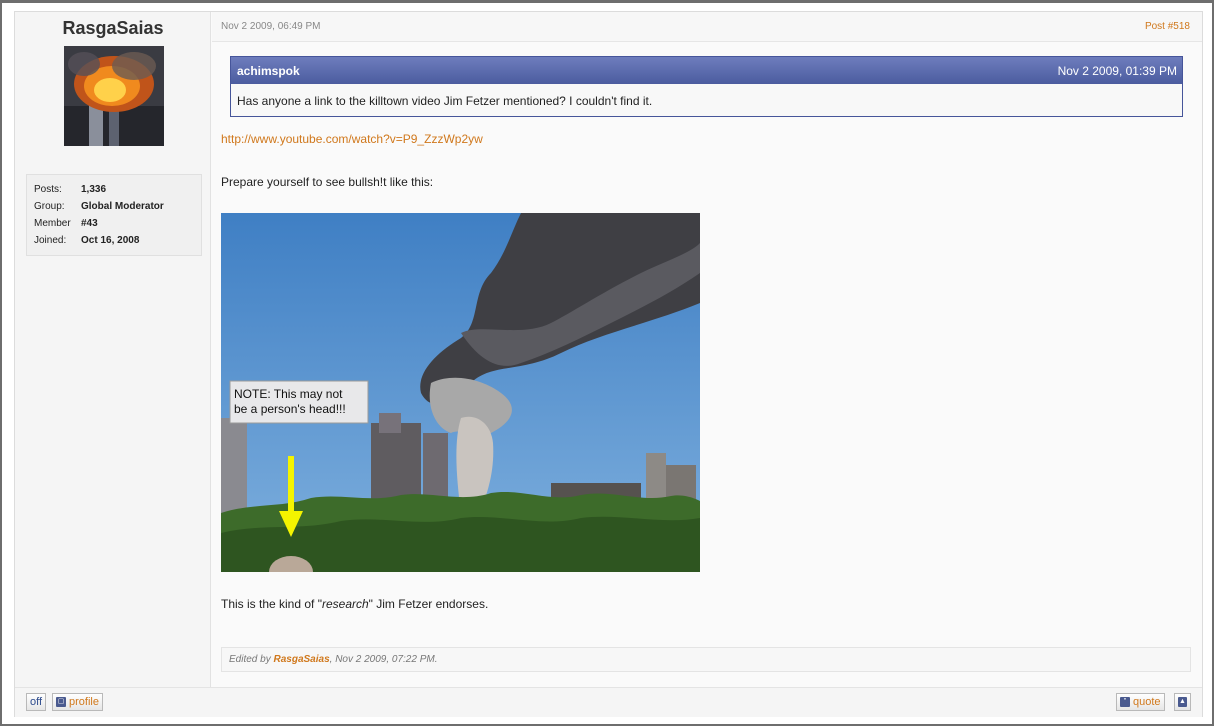 The image size is (1214, 726). I want to click on image-note-line1: NOTE: This may not, so click(288, 394).